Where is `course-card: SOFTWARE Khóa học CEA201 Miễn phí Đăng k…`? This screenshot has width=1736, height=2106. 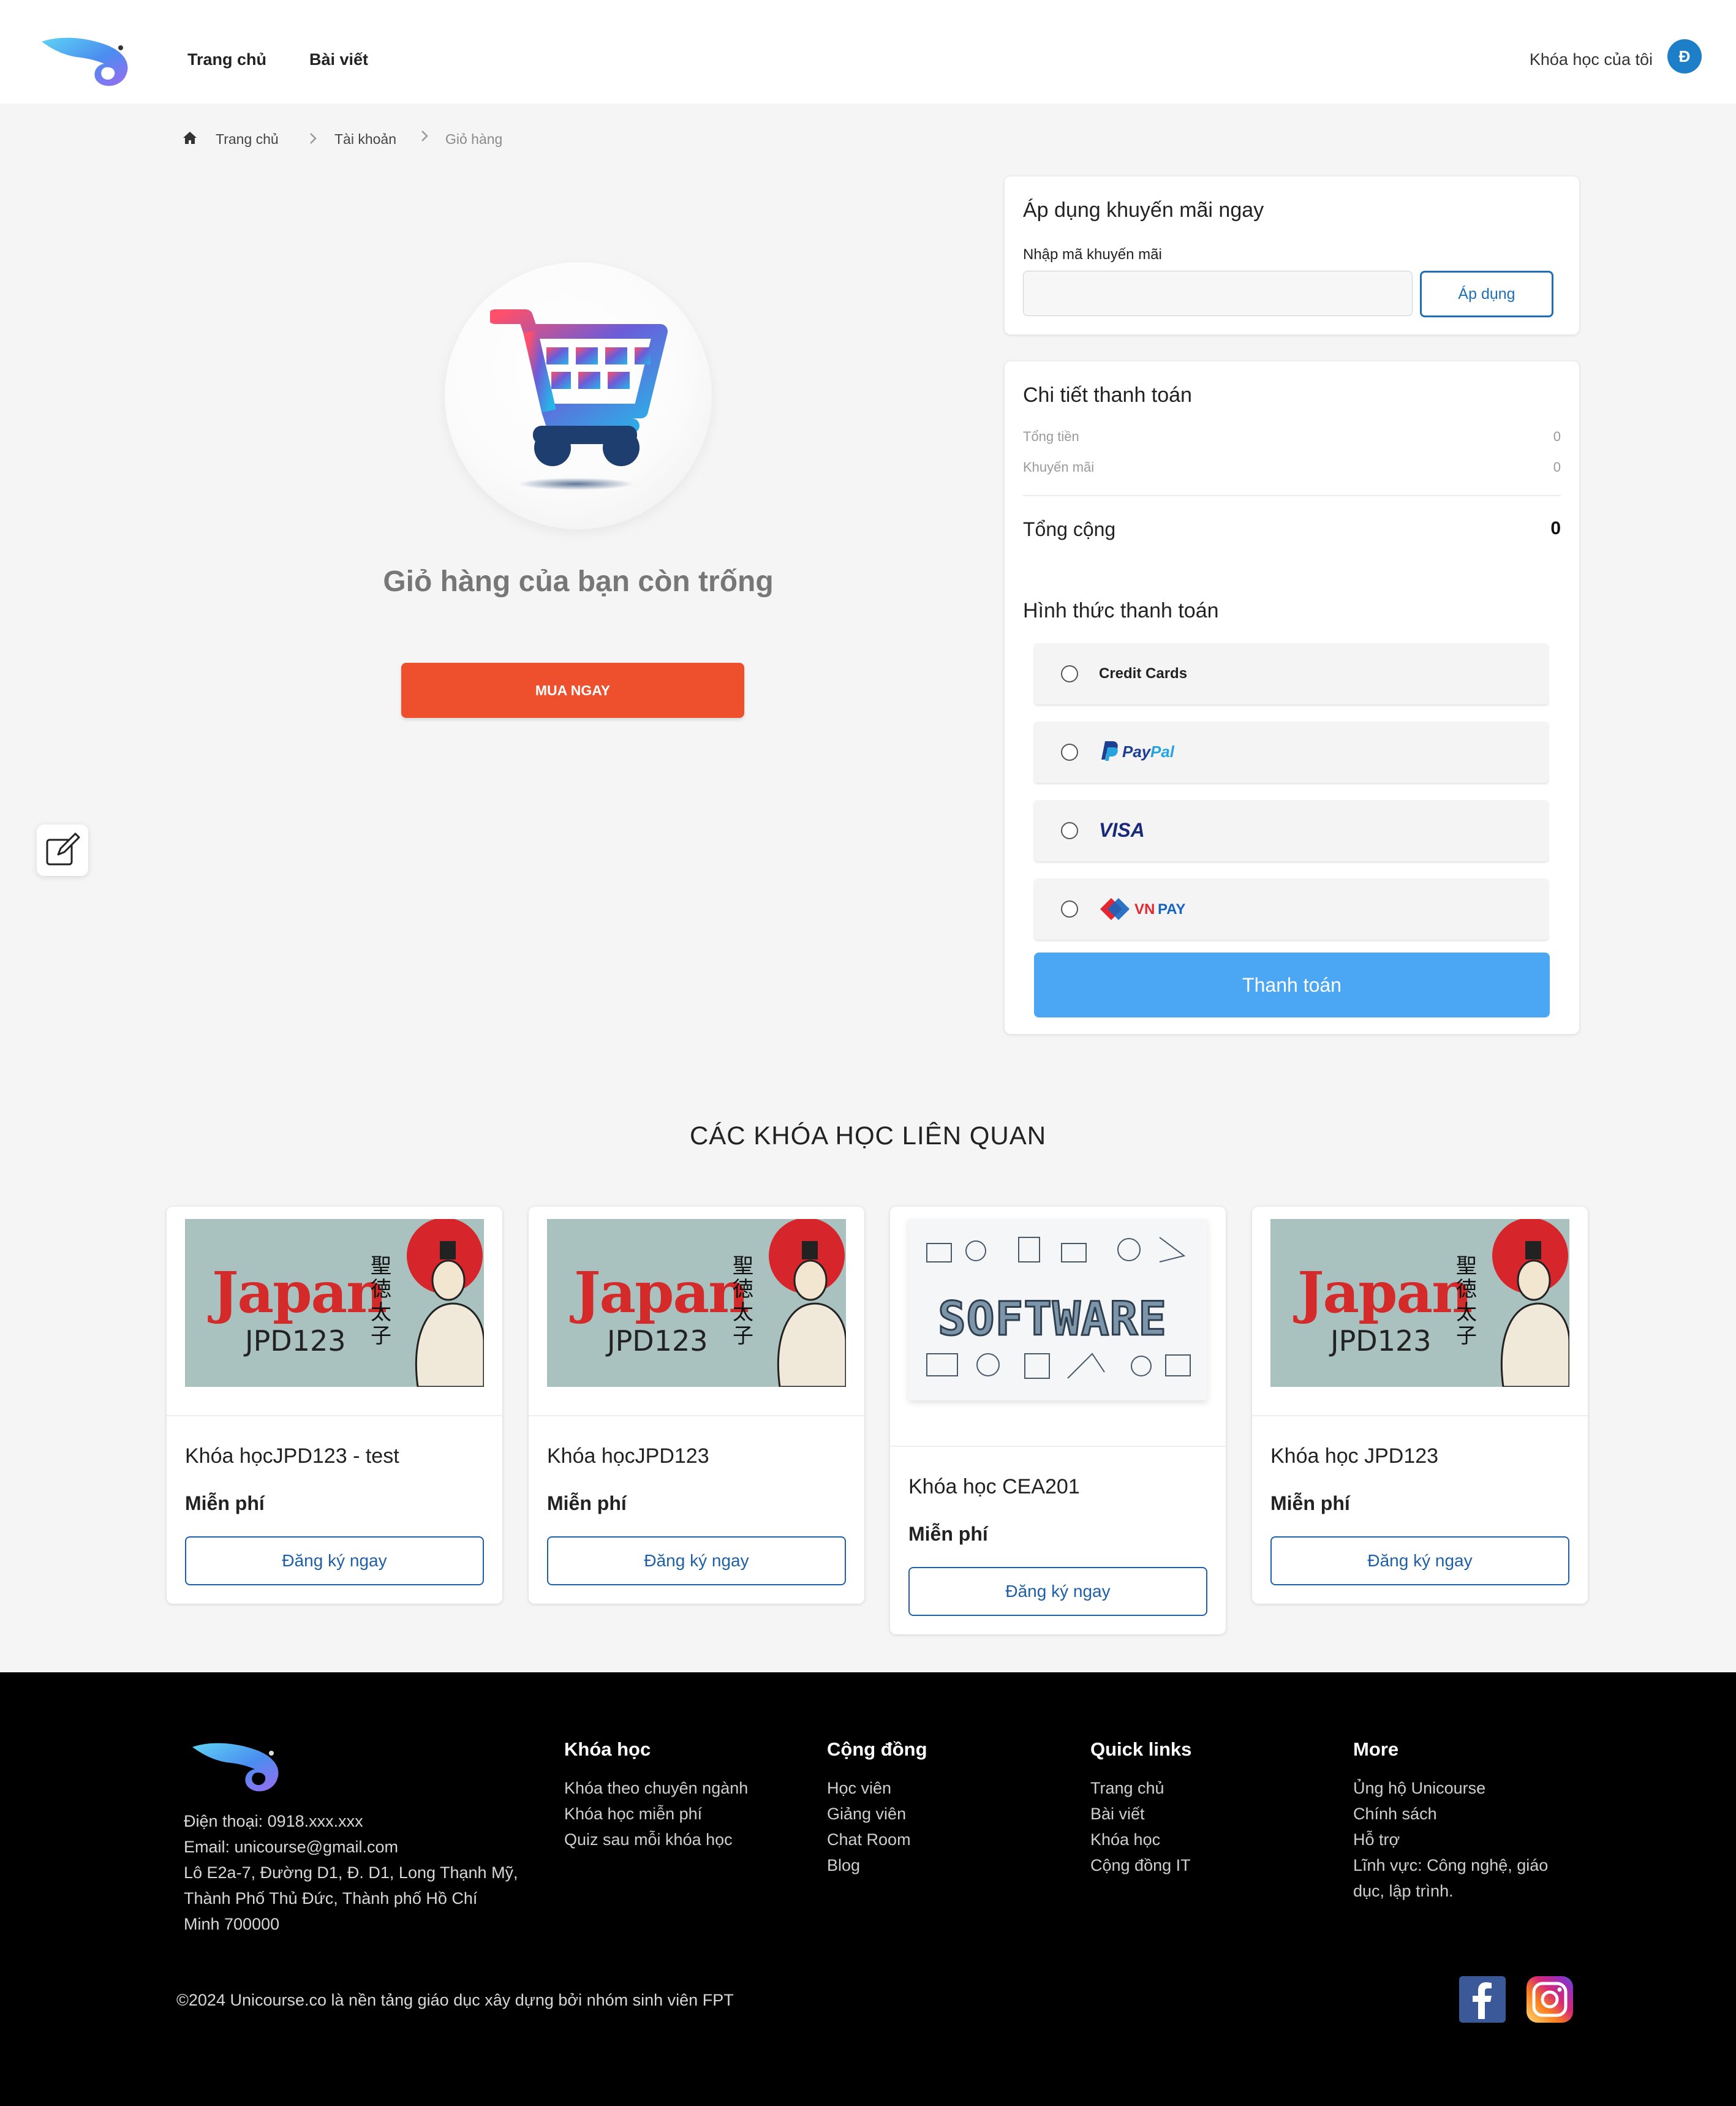
course-card: SOFTWARE Khóa học CEA201 Miễn phí Đăng k… is located at coordinates (1058, 1420).